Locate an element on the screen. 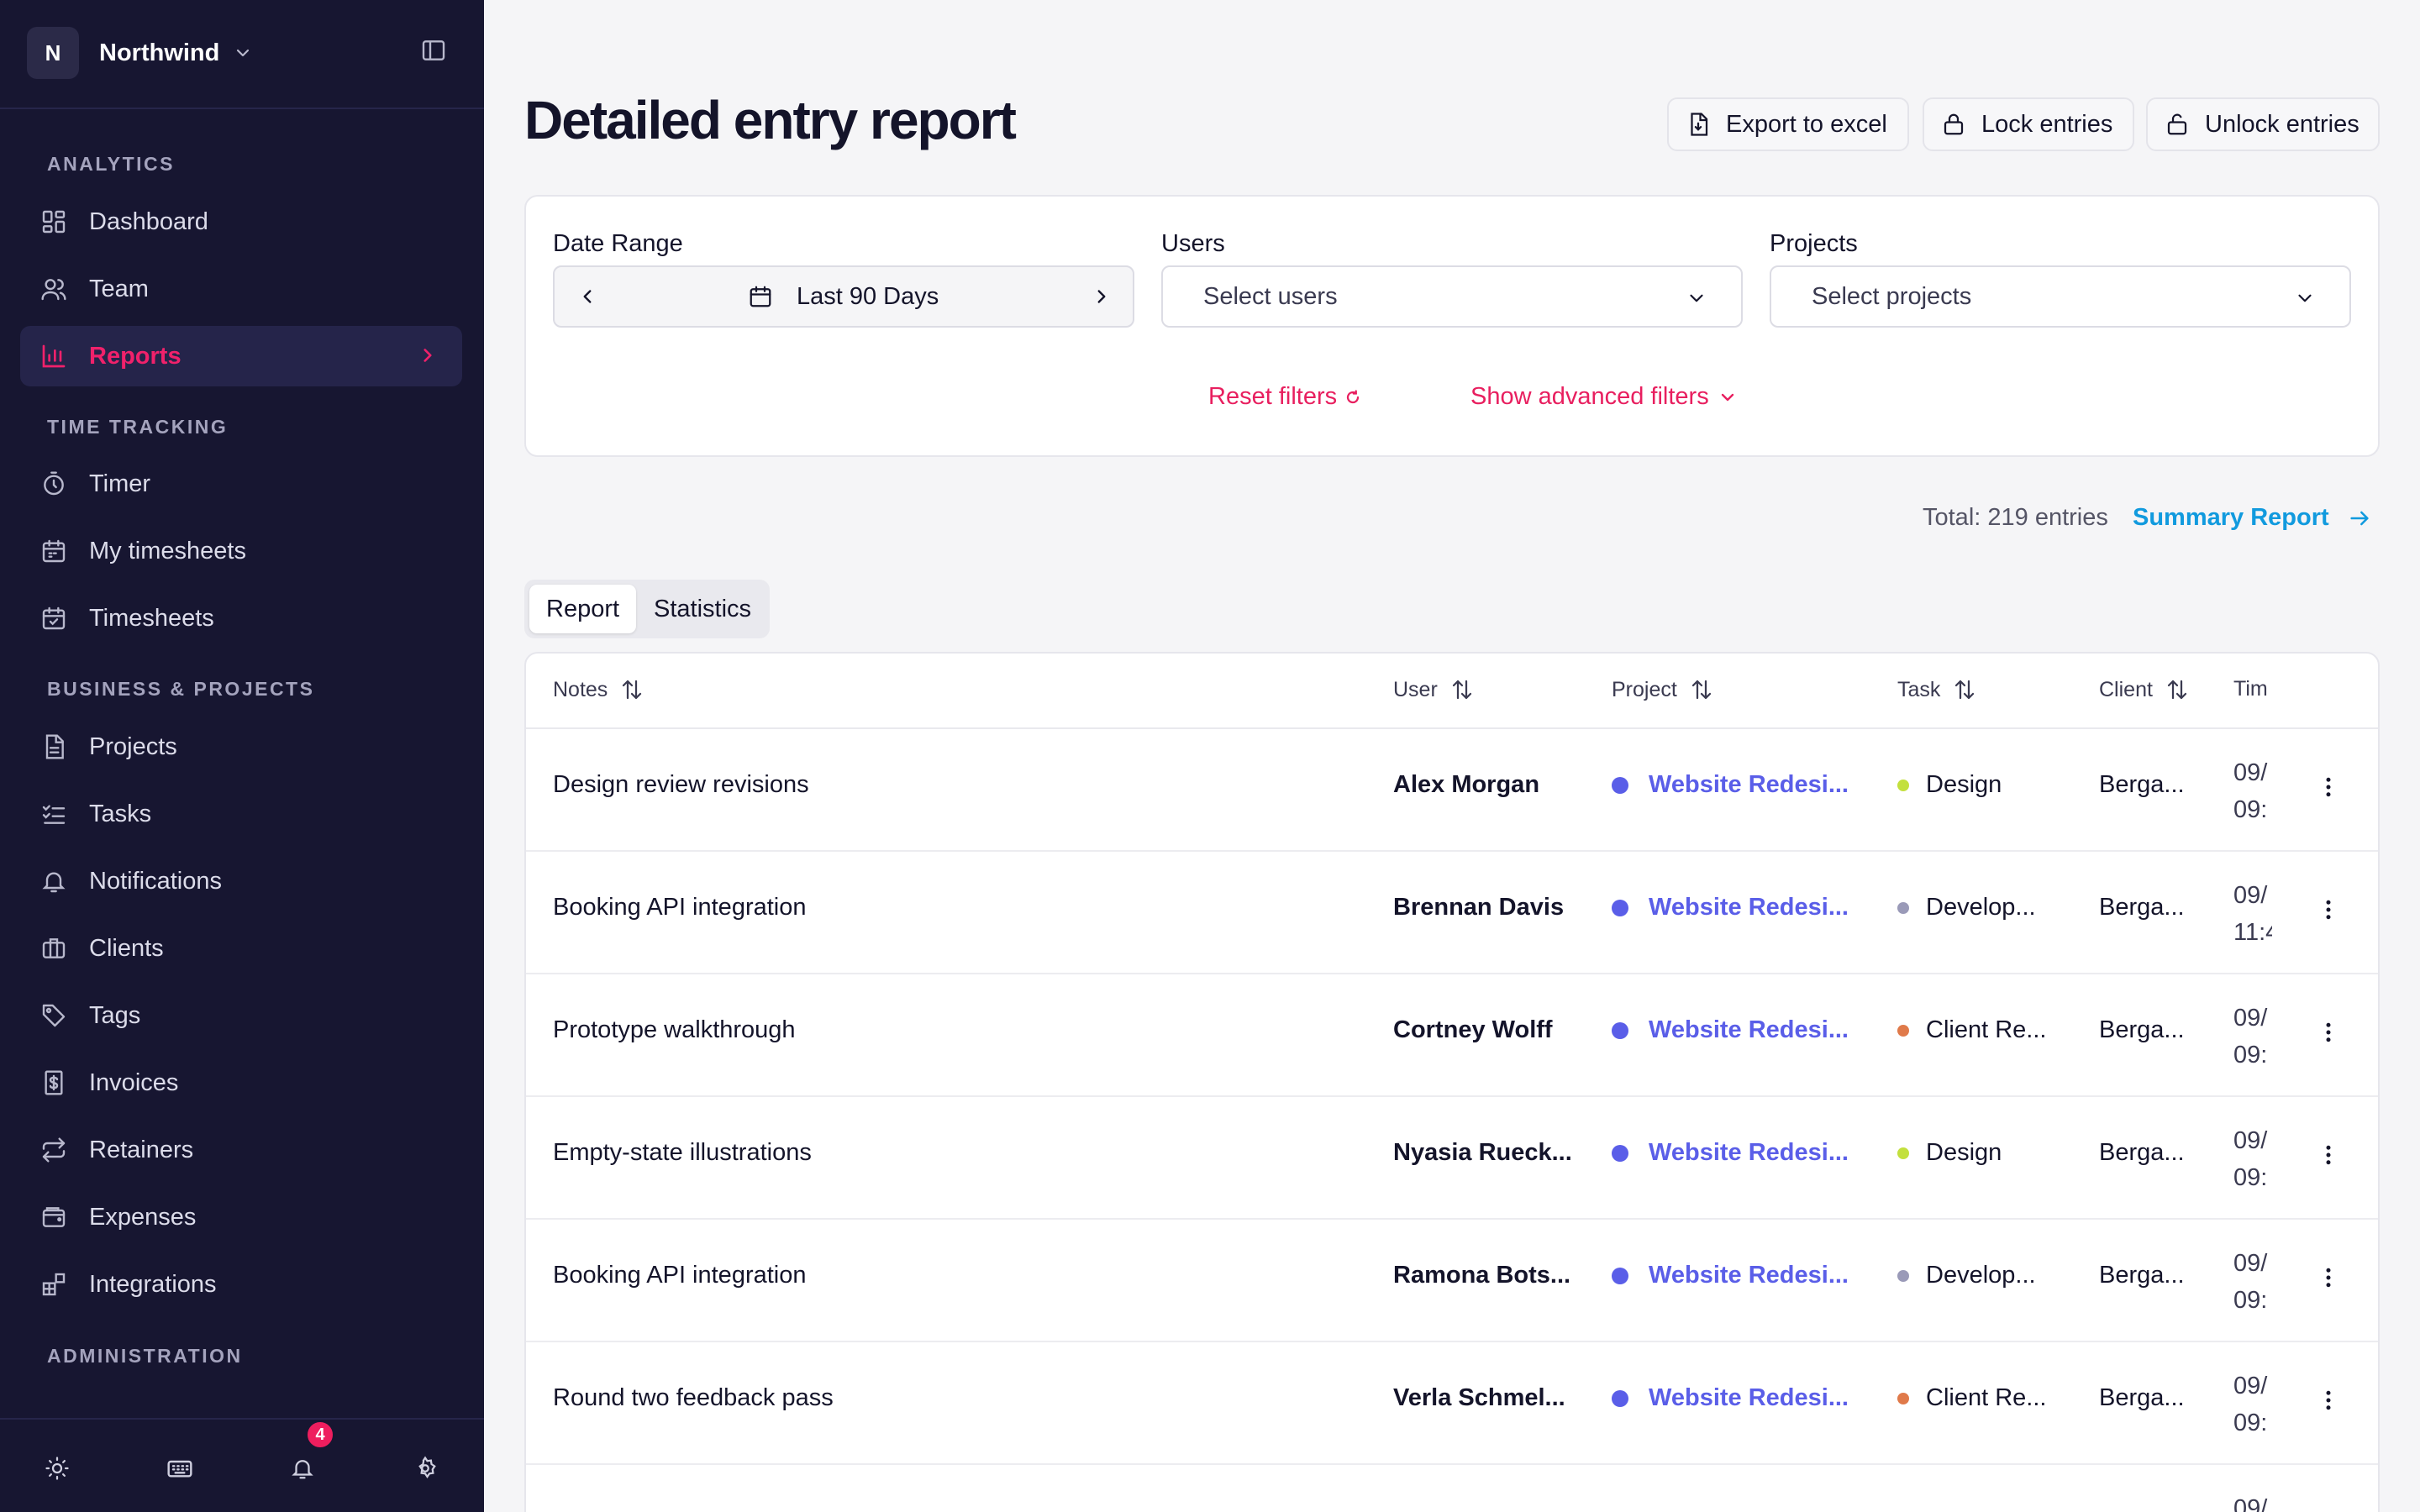 This screenshot has height=1512, width=2420. lock-entries-button: Lock entries is located at coordinates (2029, 124).